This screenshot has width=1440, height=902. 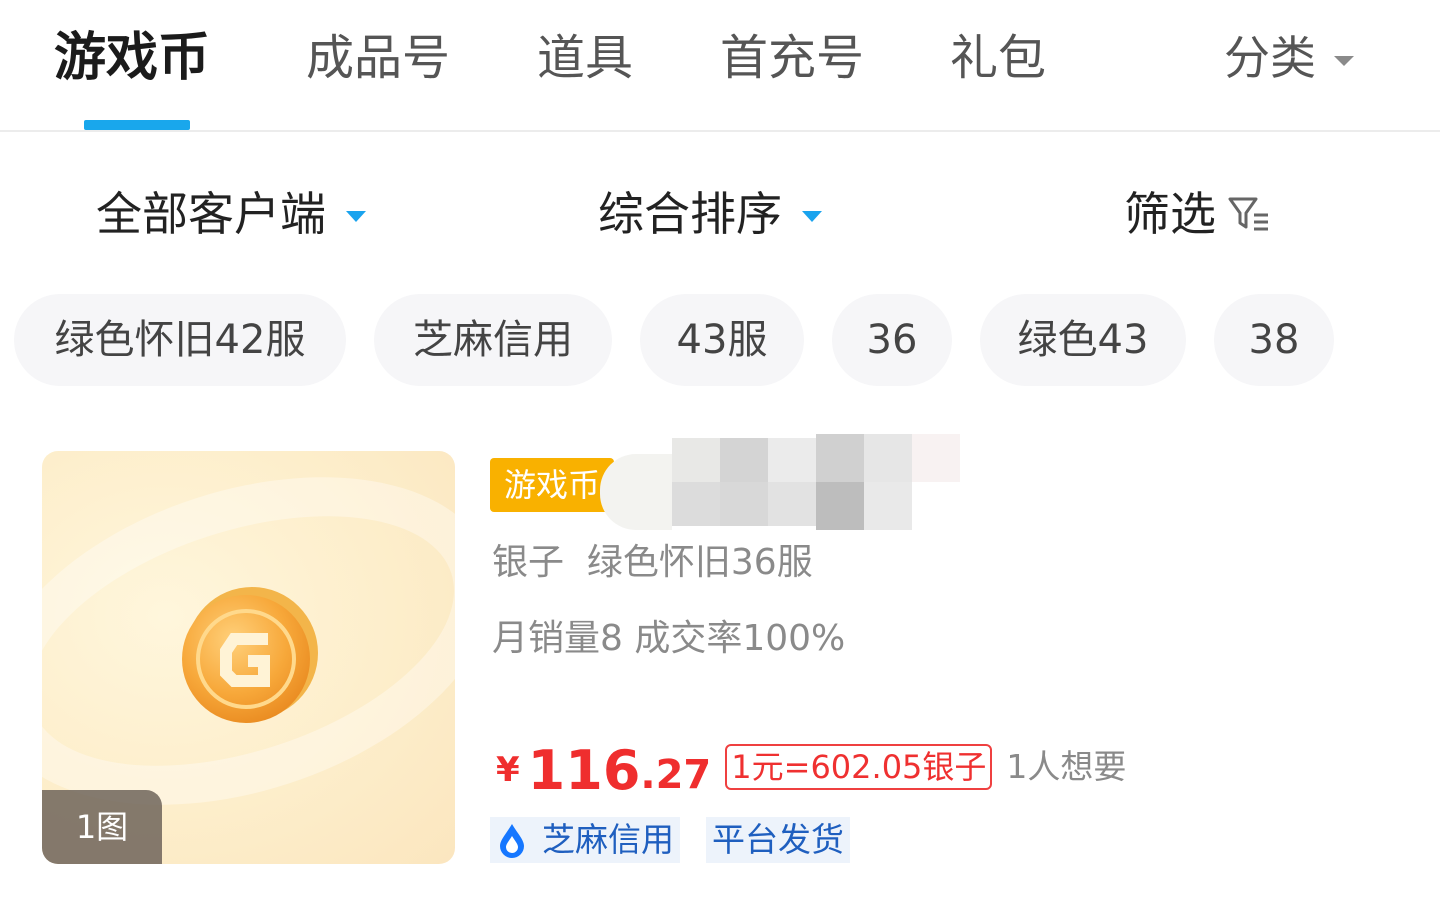 I want to click on tab-items: 道具, so click(x=585, y=58).